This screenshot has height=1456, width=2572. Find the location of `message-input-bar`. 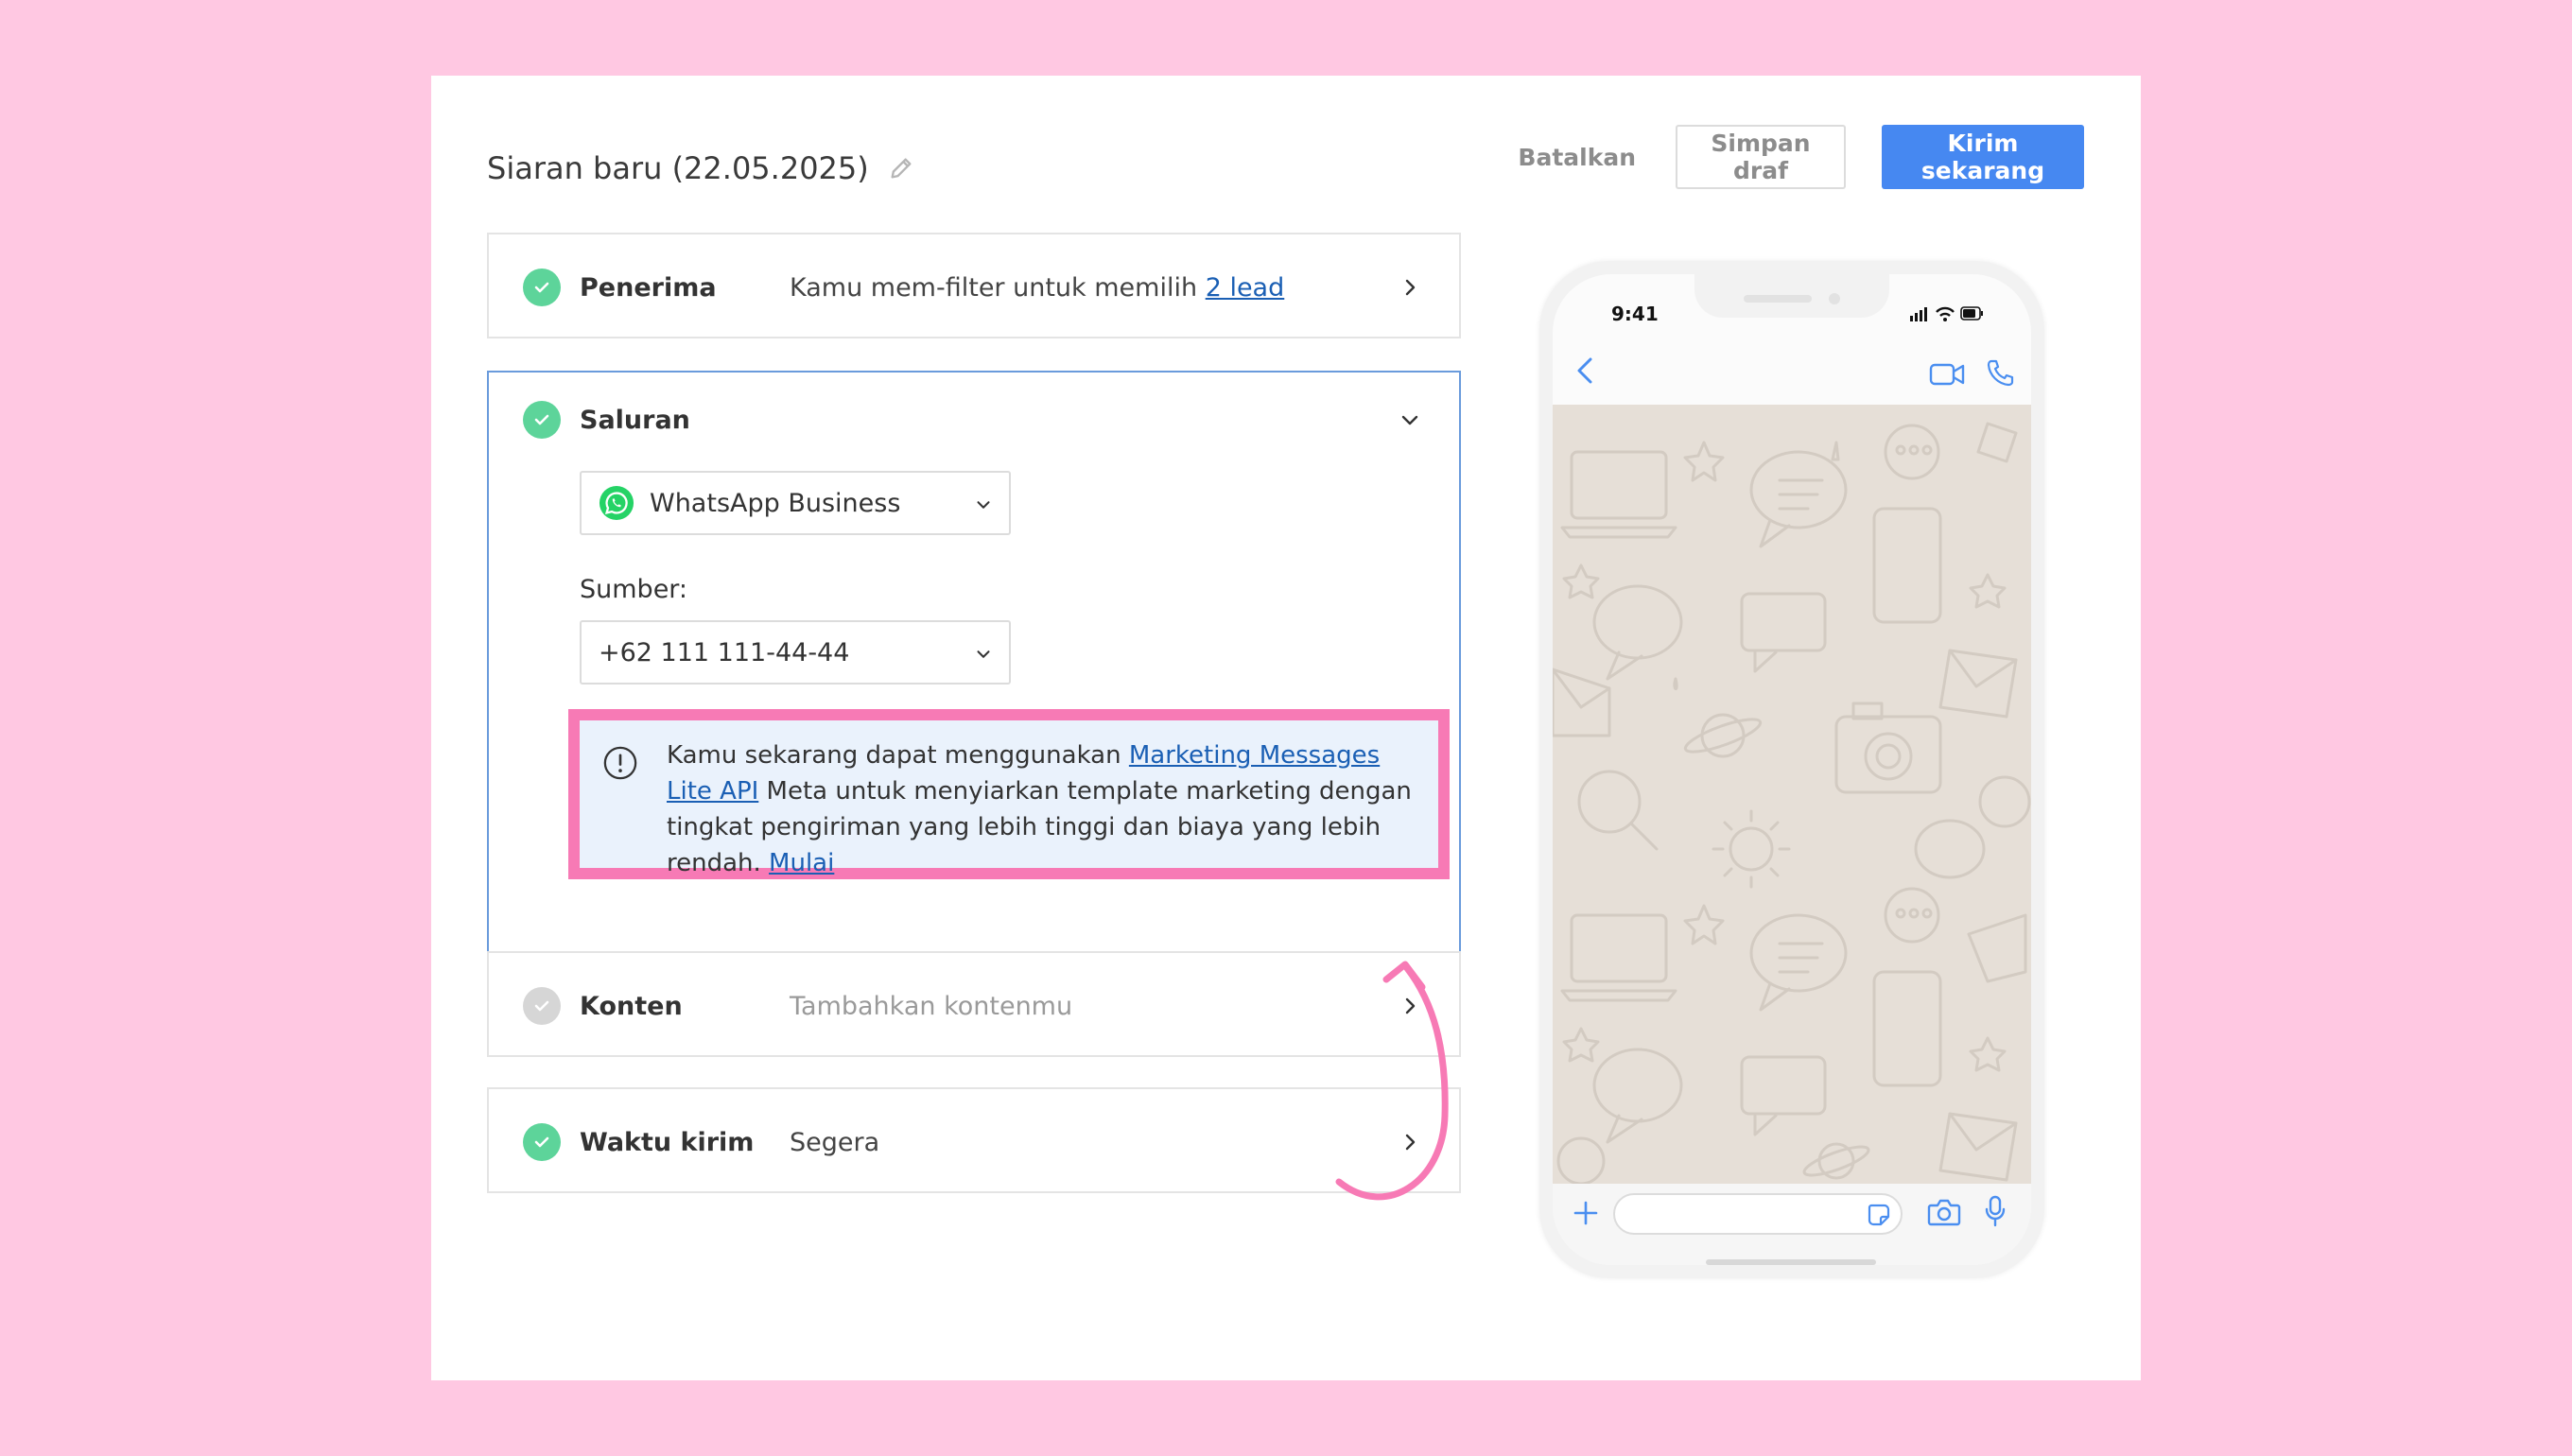

message-input-bar is located at coordinates (1792, 1224).